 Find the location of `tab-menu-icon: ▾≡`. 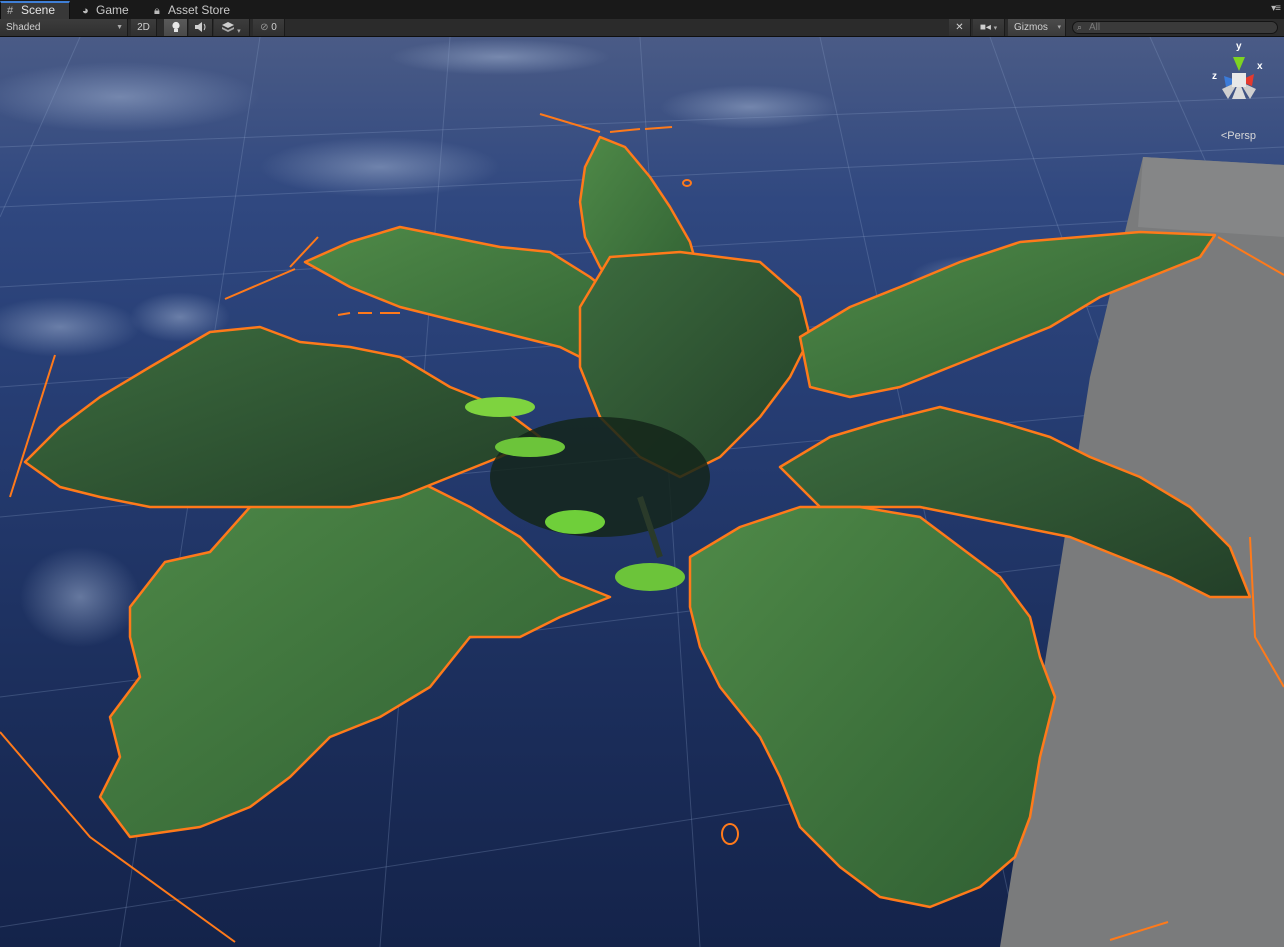

tab-menu-icon: ▾≡ is located at coordinates (1276, 8).